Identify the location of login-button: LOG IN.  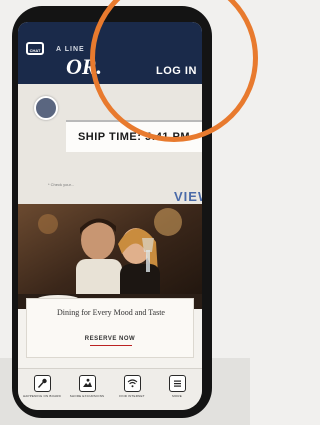
(176, 71).